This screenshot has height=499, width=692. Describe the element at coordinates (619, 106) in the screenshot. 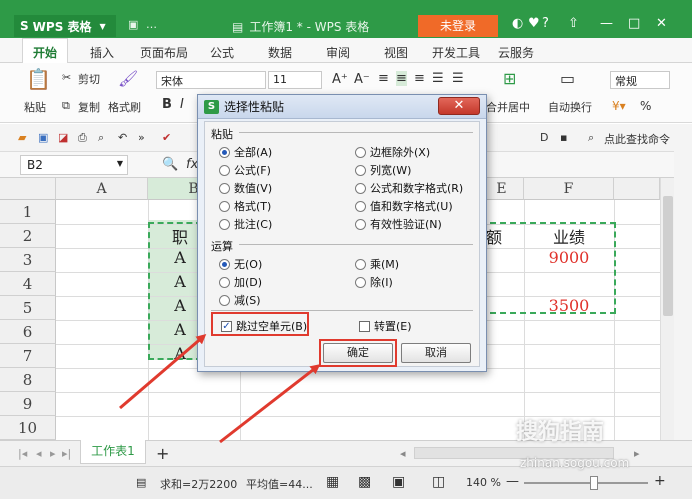

I see `currency-icon: ¥▾` at that location.